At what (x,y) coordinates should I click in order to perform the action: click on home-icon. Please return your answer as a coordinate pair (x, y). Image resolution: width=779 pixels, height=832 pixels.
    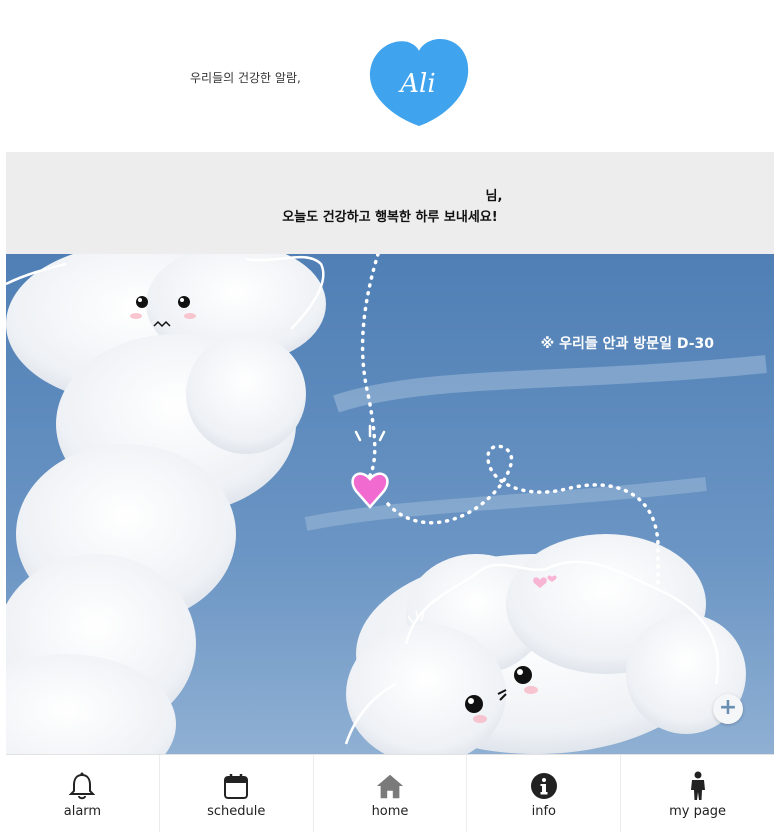
    Looking at the image, I should click on (390, 786).